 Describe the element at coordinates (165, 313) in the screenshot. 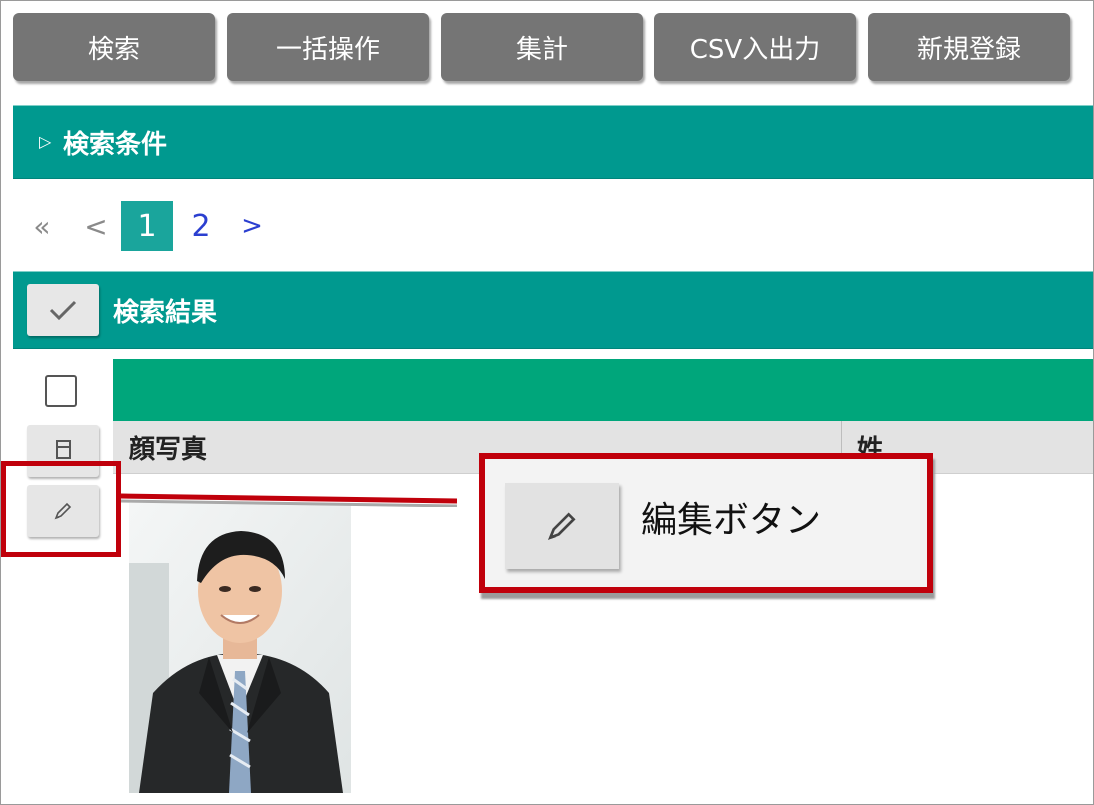

I see `search-results-title: 検索結果` at that location.